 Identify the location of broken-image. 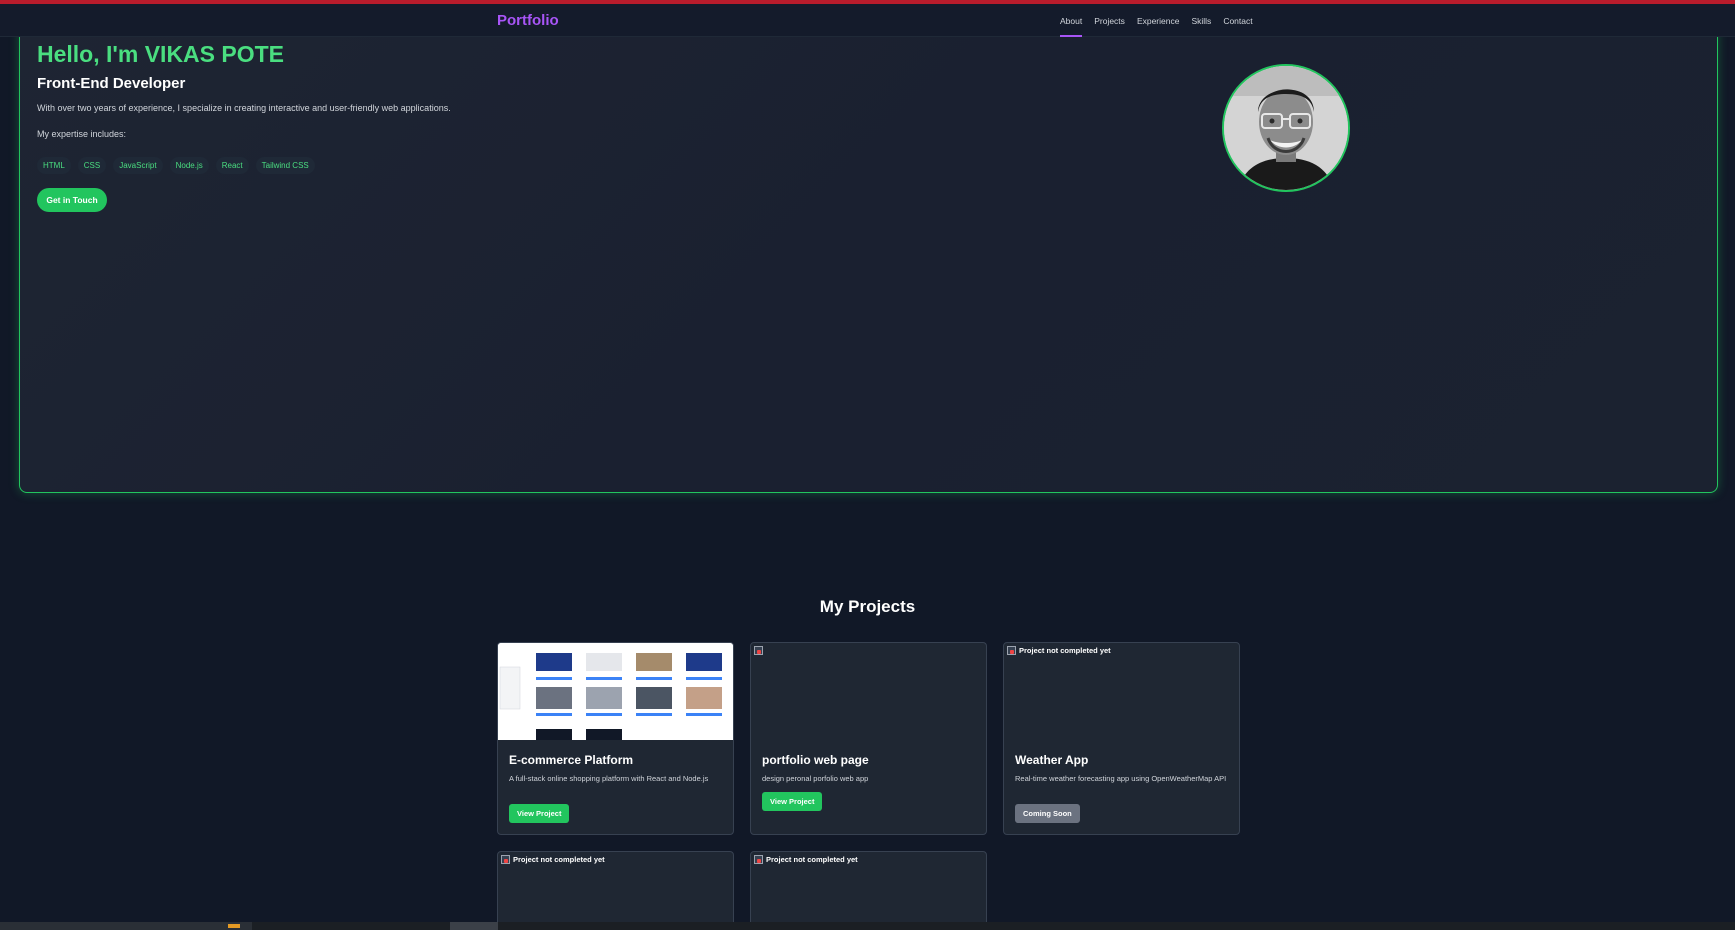
(758, 650).